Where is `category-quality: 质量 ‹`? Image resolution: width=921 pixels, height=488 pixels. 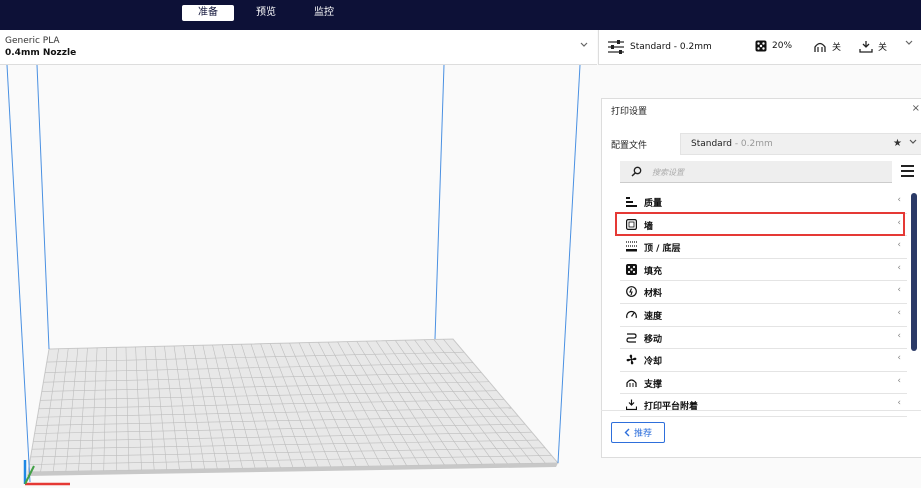
category-quality: 质量 ‹ is located at coordinates (763, 202).